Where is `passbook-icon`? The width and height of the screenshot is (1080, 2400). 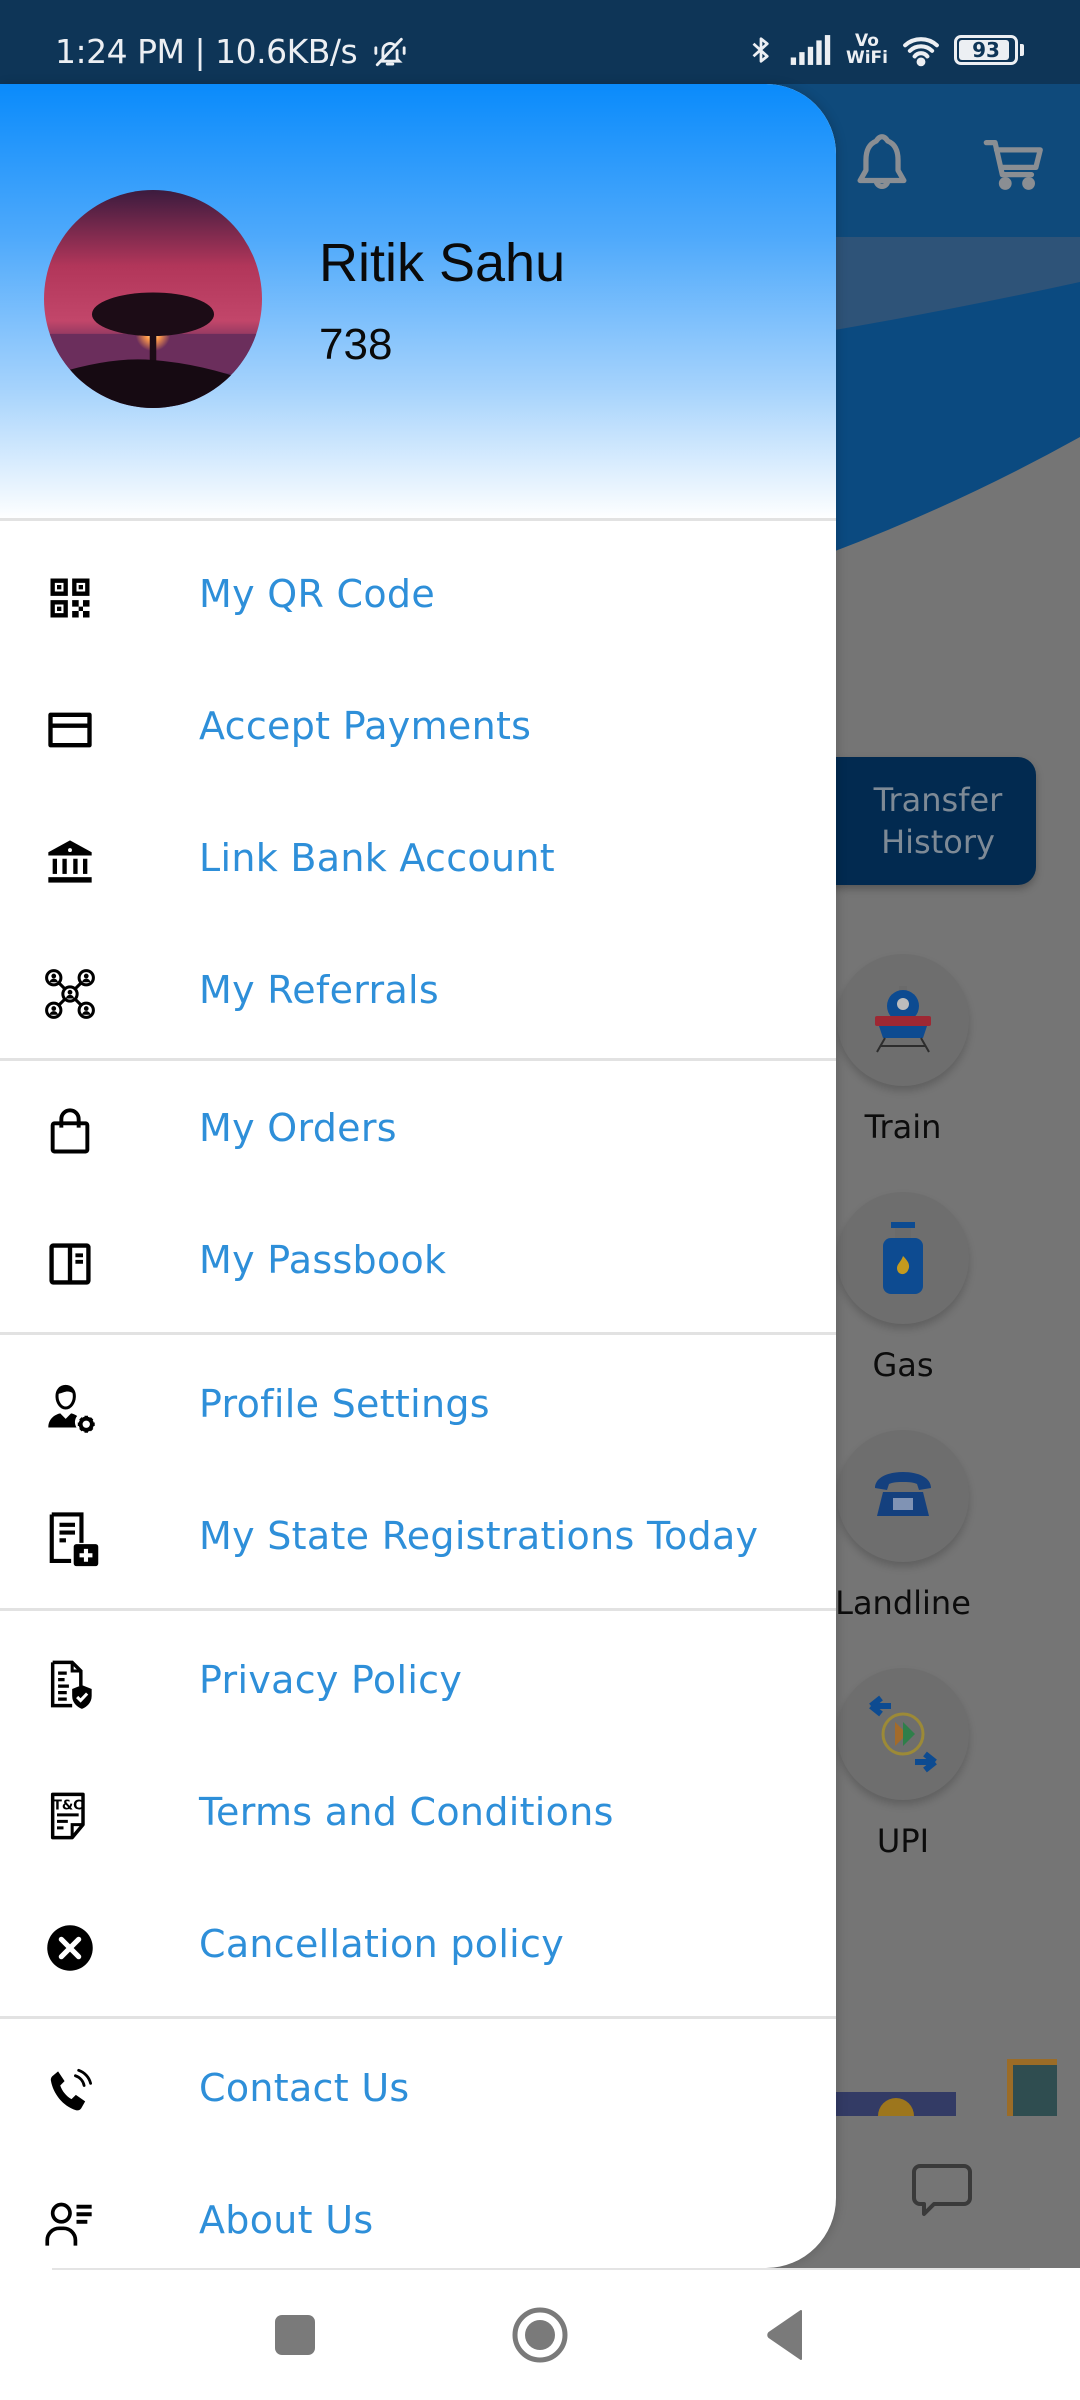
passbook-icon is located at coordinates (70, 1264).